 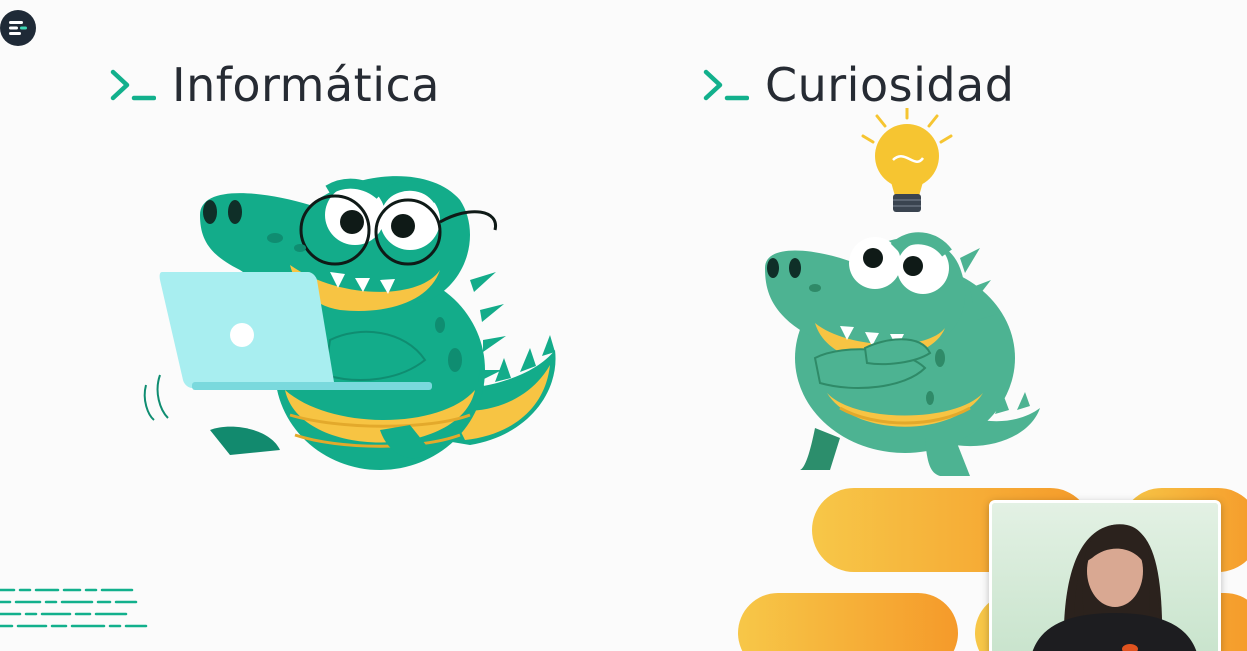 What do you see at coordinates (306, 85) in the screenshot?
I see `left-title-text: Informática` at bounding box center [306, 85].